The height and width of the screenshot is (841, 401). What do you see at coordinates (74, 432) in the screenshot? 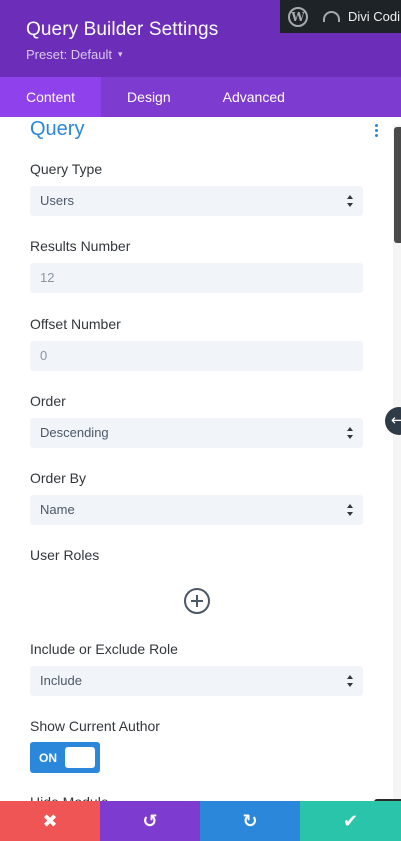
I see `order-value: Descending` at bounding box center [74, 432].